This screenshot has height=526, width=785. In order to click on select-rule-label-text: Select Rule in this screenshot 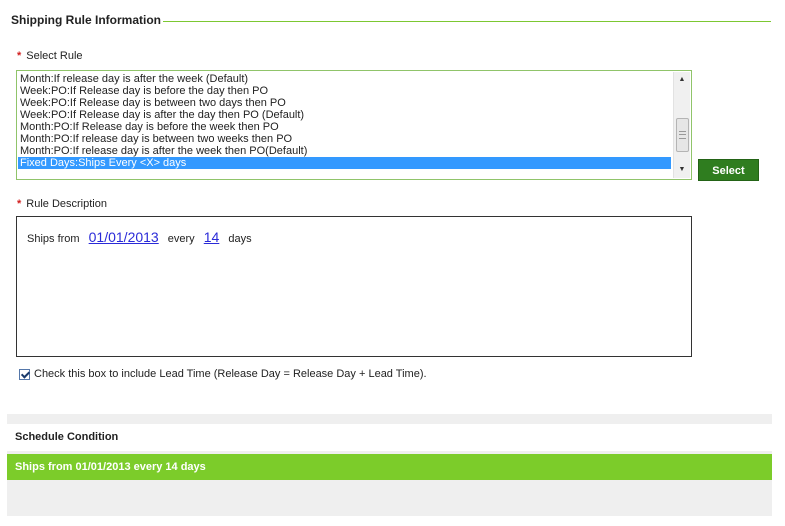, I will do `click(54, 56)`.